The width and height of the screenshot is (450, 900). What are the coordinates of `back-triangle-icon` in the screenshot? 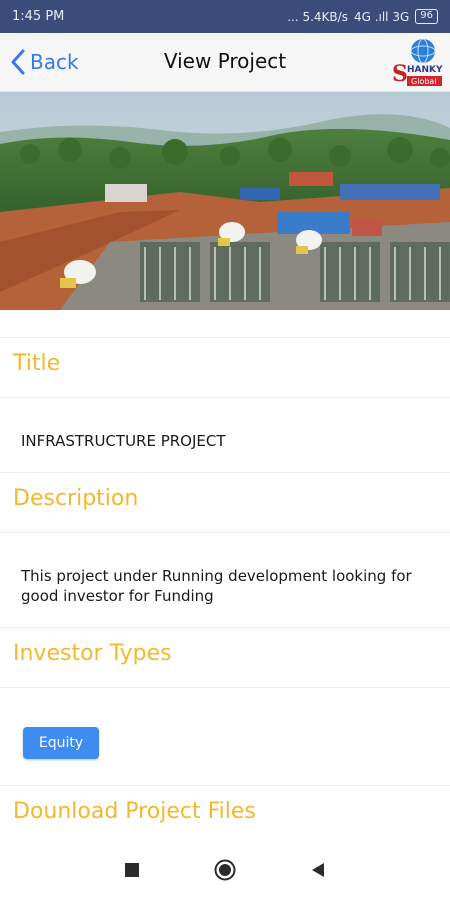 It's located at (318, 870).